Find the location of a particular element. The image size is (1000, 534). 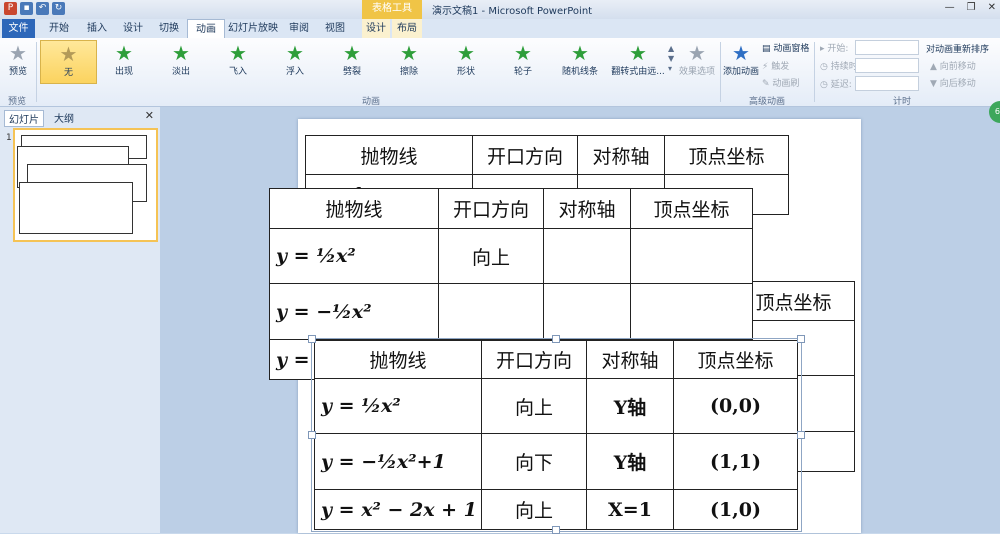

start-text: 开始: is located at coordinates (838, 49).